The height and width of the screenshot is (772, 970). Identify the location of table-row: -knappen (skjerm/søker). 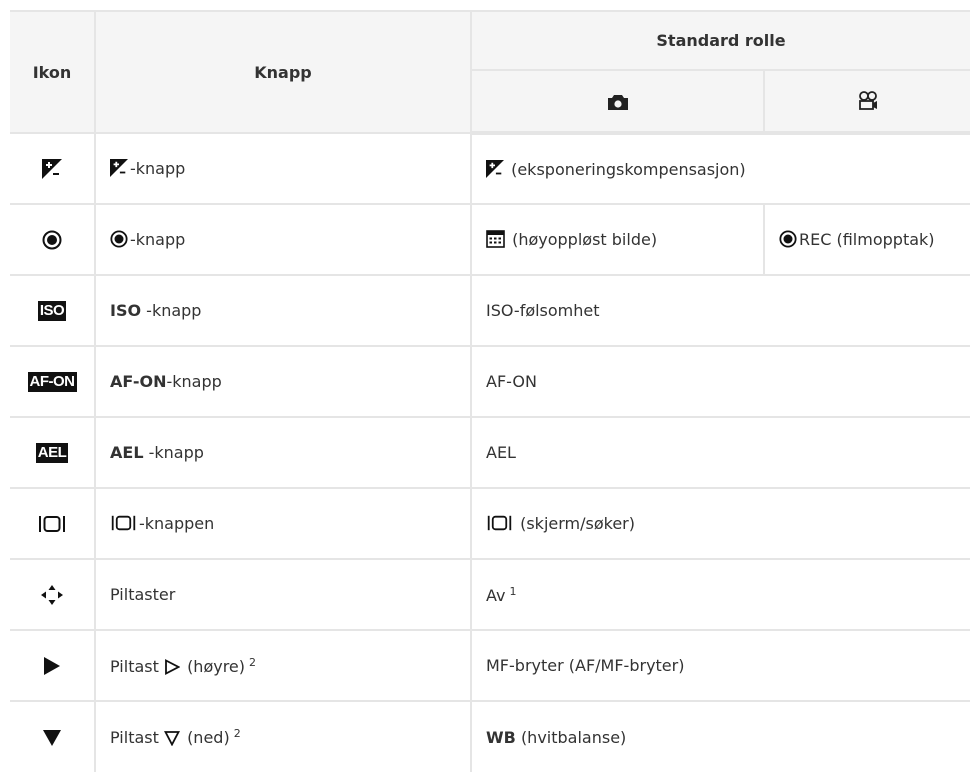
(490, 523).